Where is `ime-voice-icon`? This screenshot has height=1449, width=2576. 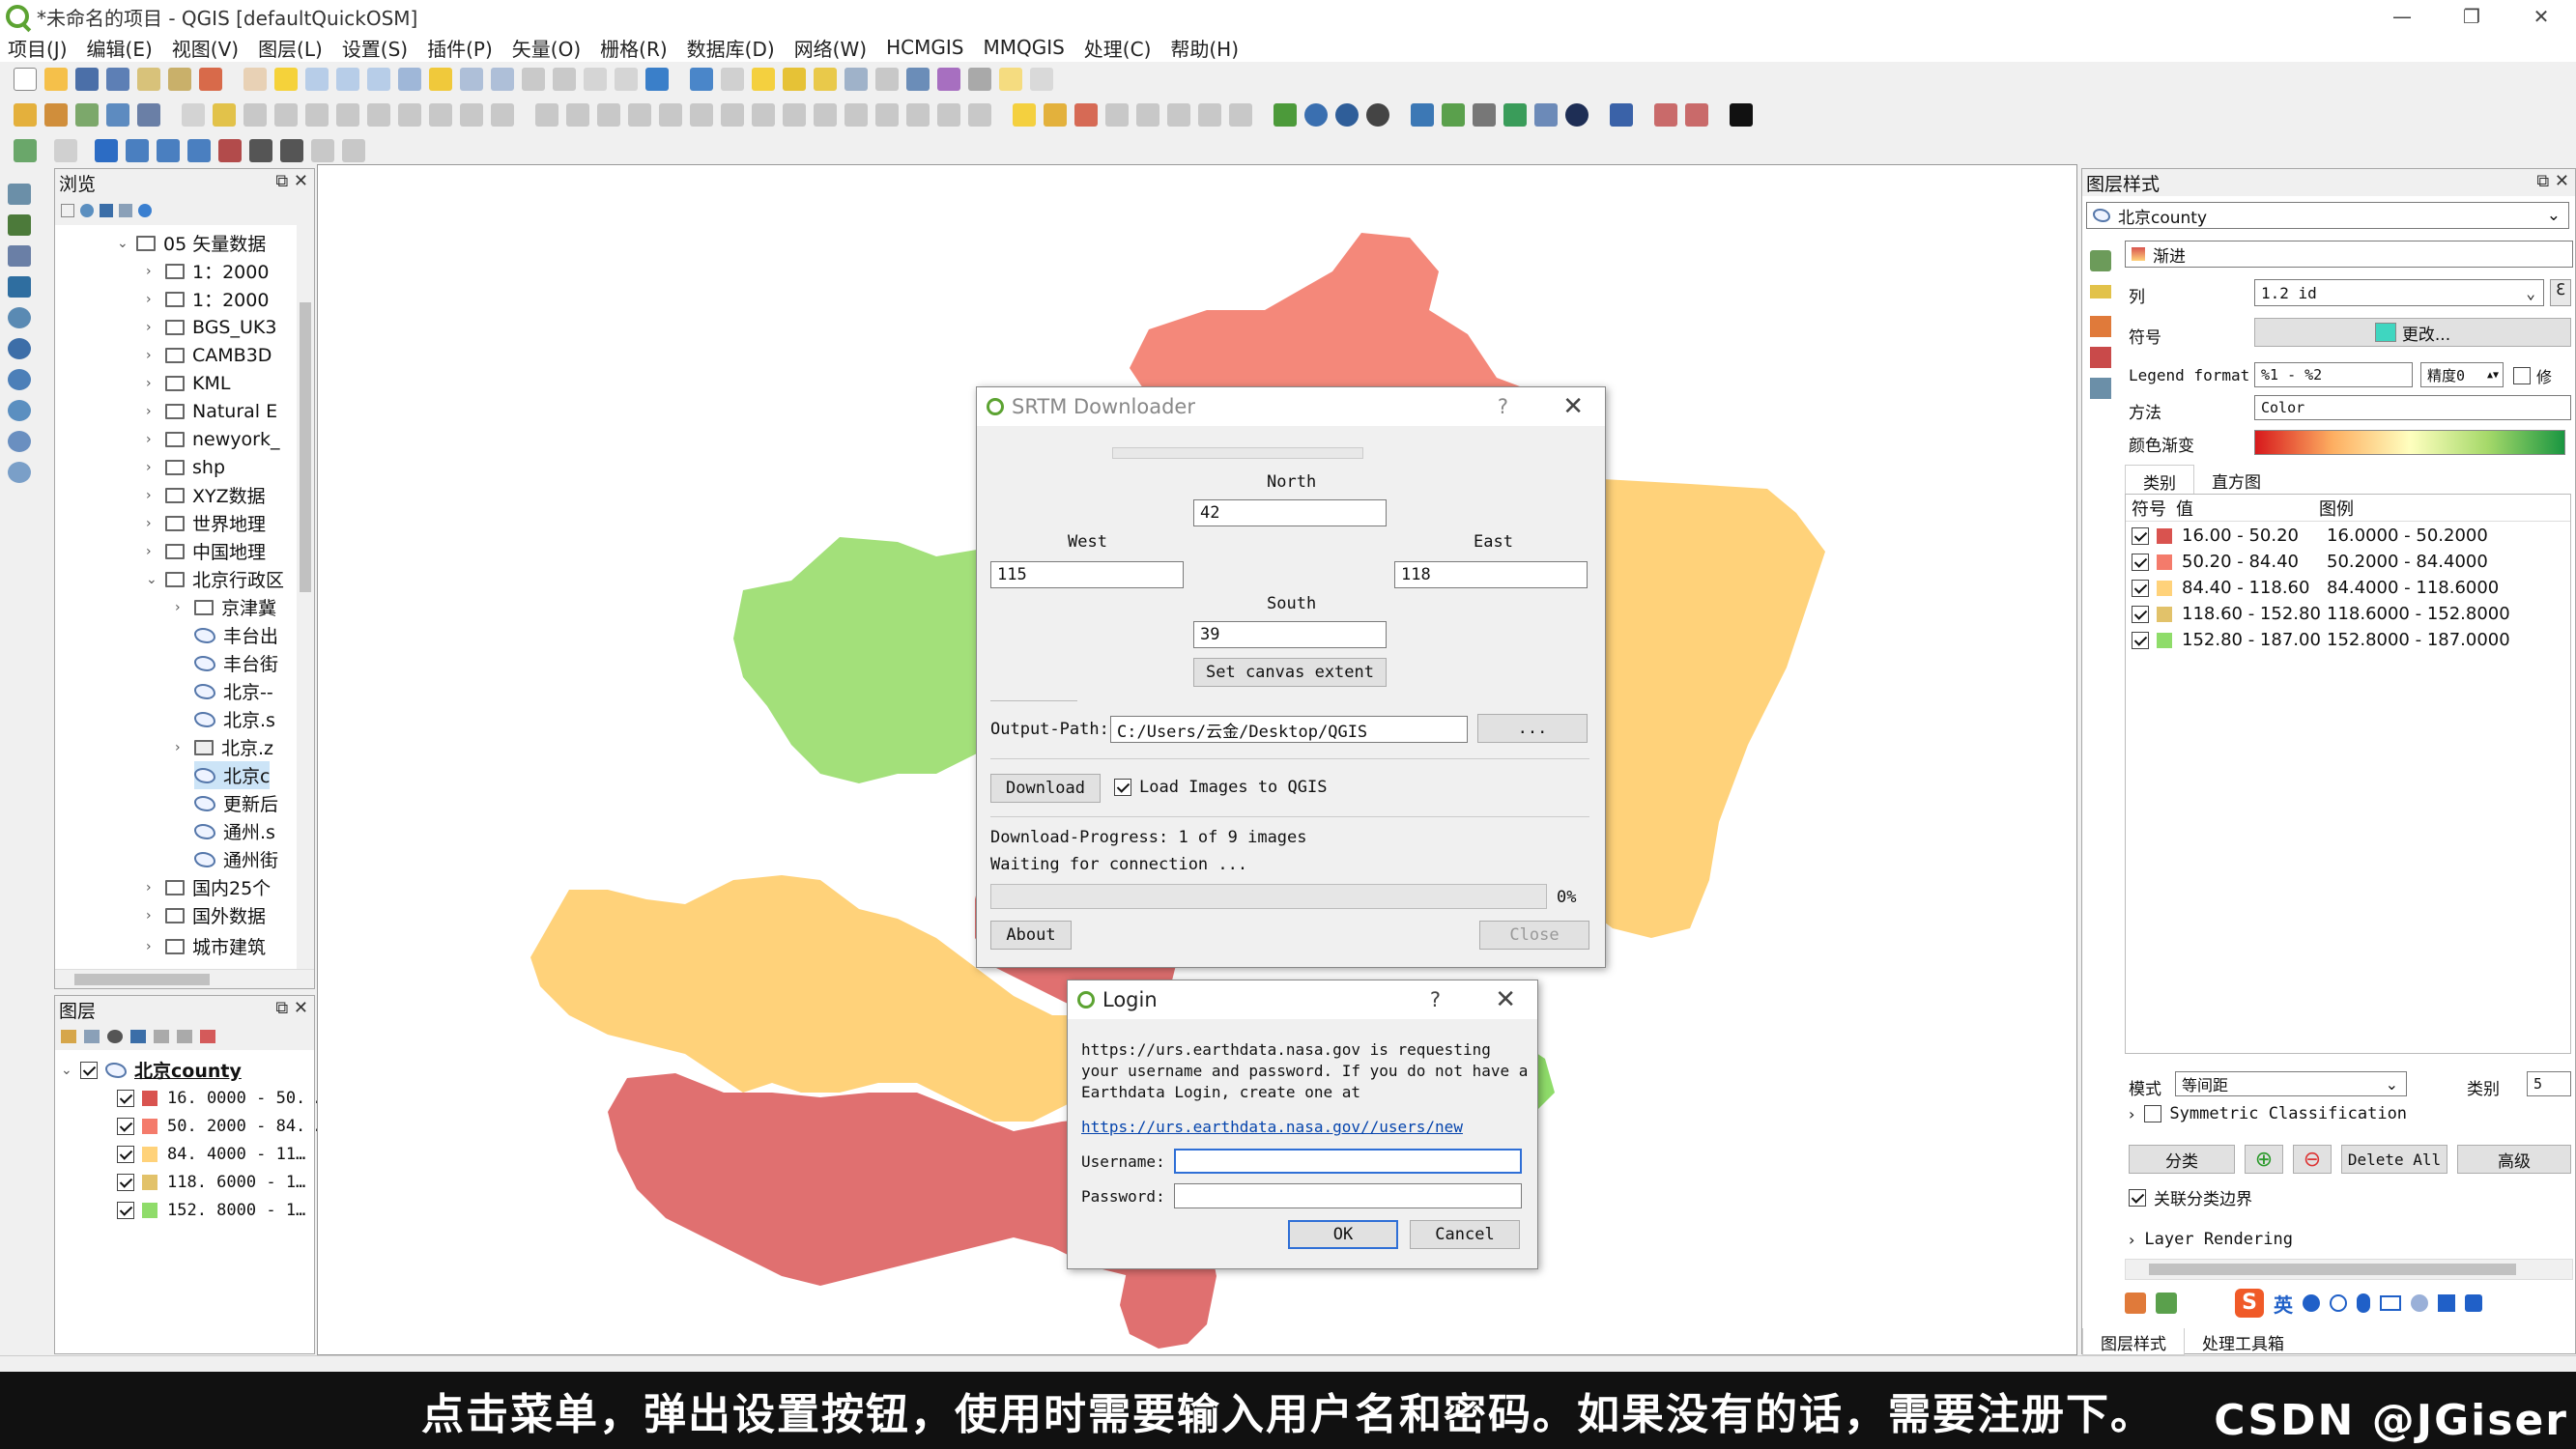 ime-voice-icon is located at coordinates (2364, 1303).